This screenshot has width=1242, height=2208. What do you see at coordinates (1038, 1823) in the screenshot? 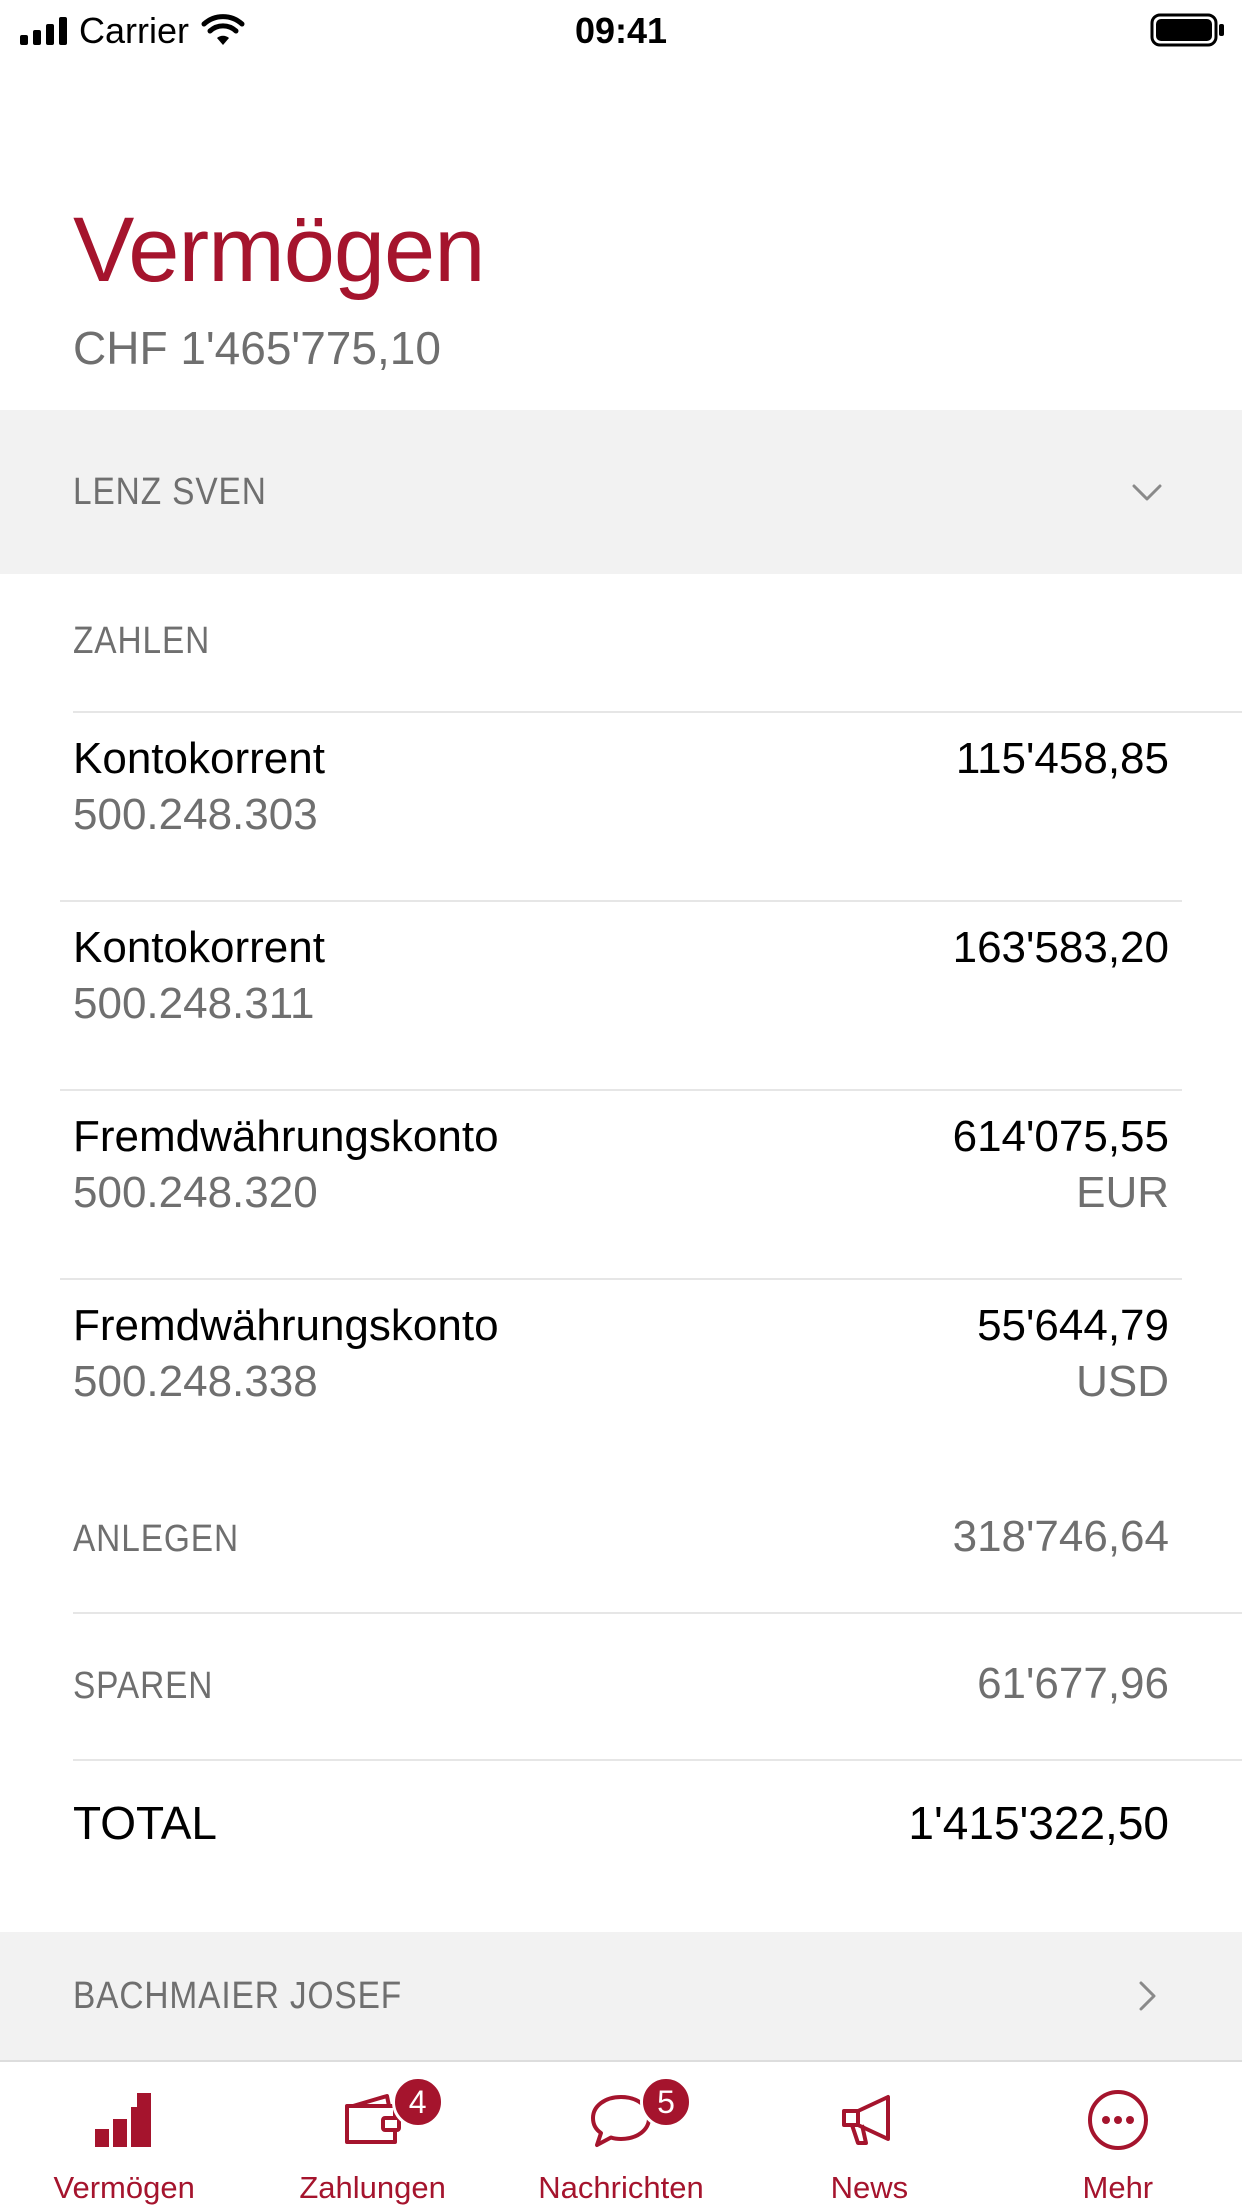
I see `total-value: 1'415'322,50` at bounding box center [1038, 1823].